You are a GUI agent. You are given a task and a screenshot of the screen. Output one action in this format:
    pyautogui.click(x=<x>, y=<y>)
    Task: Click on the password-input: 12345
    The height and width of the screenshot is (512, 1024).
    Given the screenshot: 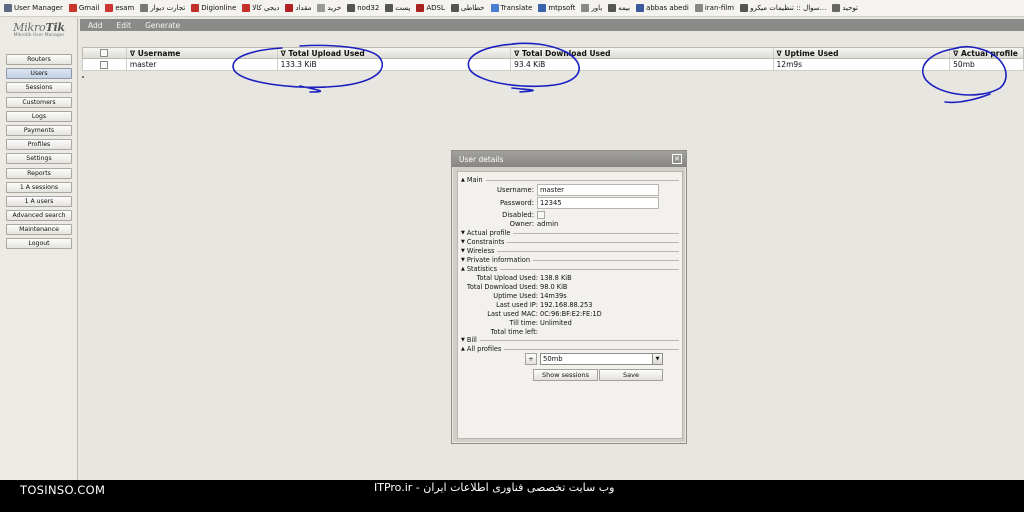 What is the action you would take?
    pyautogui.click(x=598, y=203)
    